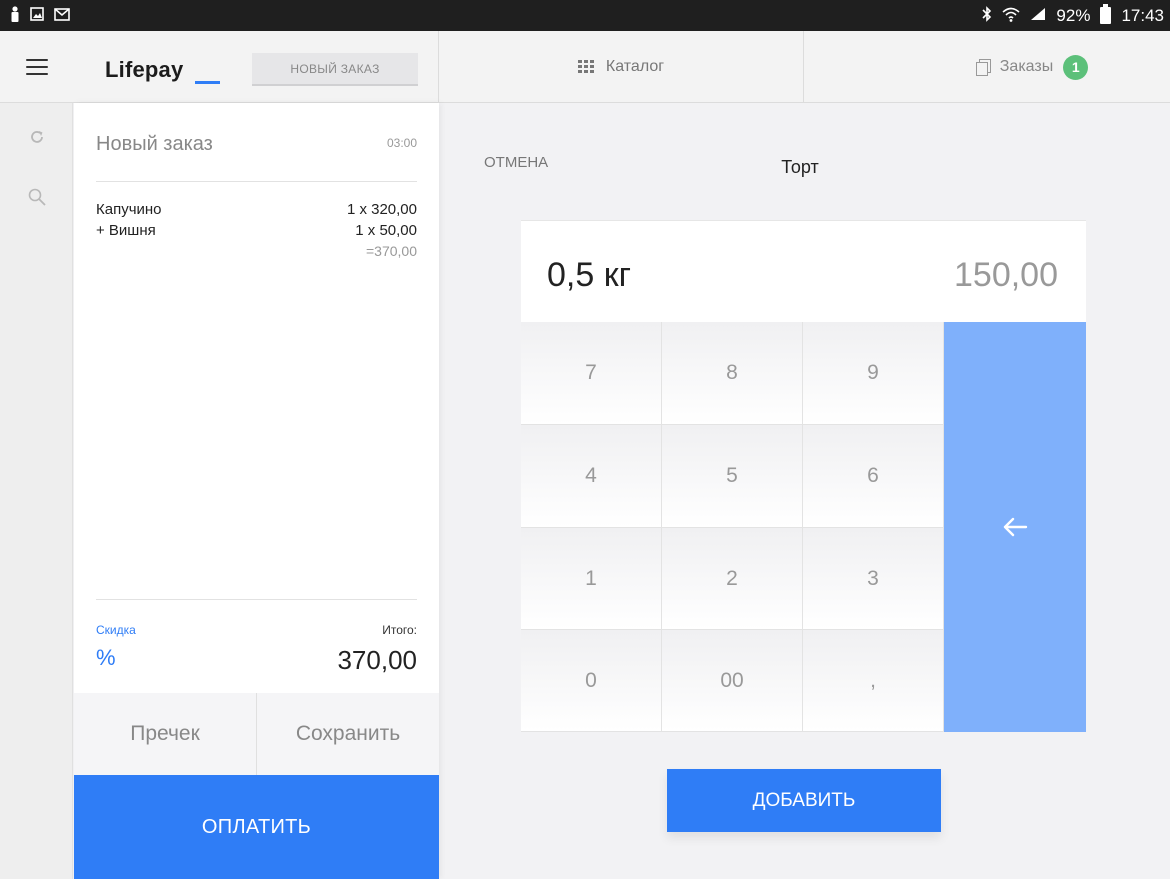 The height and width of the screenshot is (879, 1170). I want to click on person-icon, so click(15, 15).